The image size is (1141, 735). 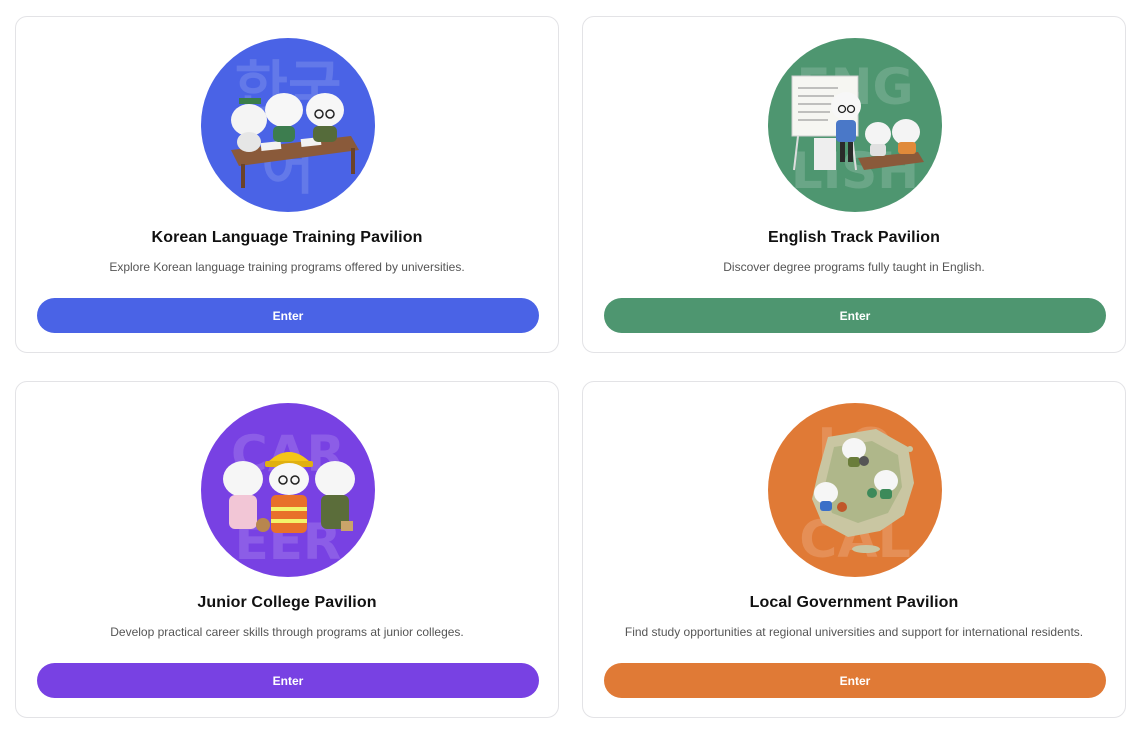 What do you see at coordinates (855, 125) in the screenshot?
I see `teacher-whiteboard-illustration: ENG LISH` at bounding box center [855, 125].